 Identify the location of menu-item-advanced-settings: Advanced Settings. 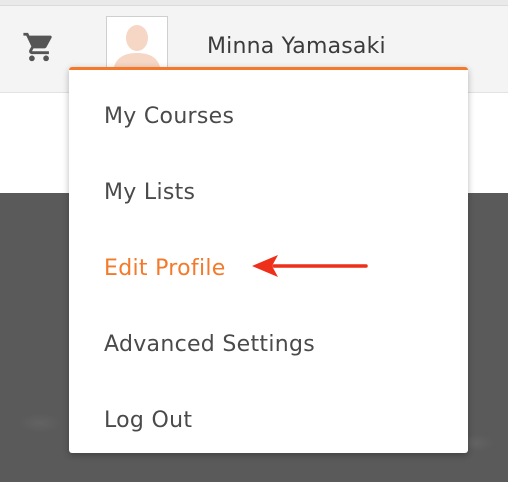
(209, 344).